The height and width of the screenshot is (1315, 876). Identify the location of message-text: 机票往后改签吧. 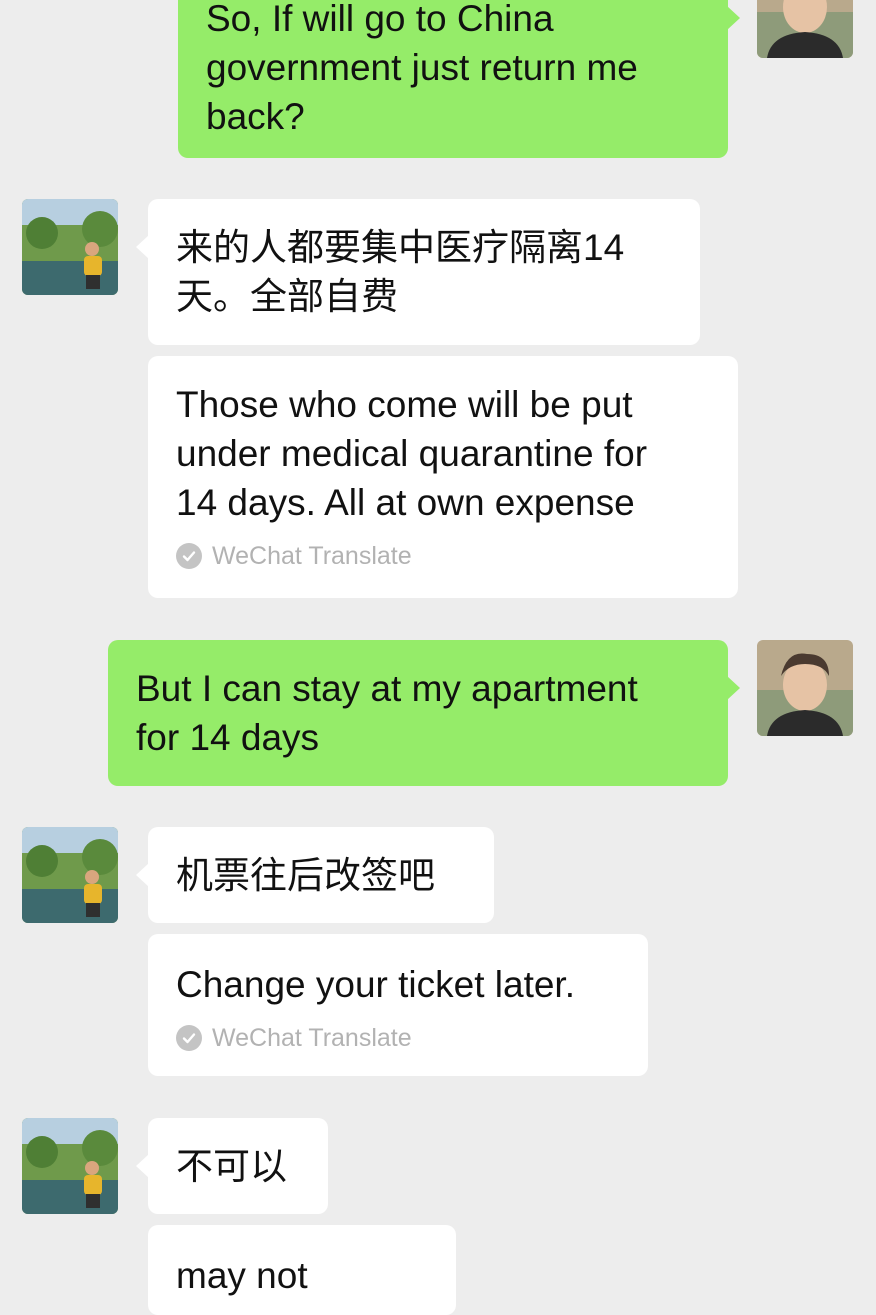
(305, 875).